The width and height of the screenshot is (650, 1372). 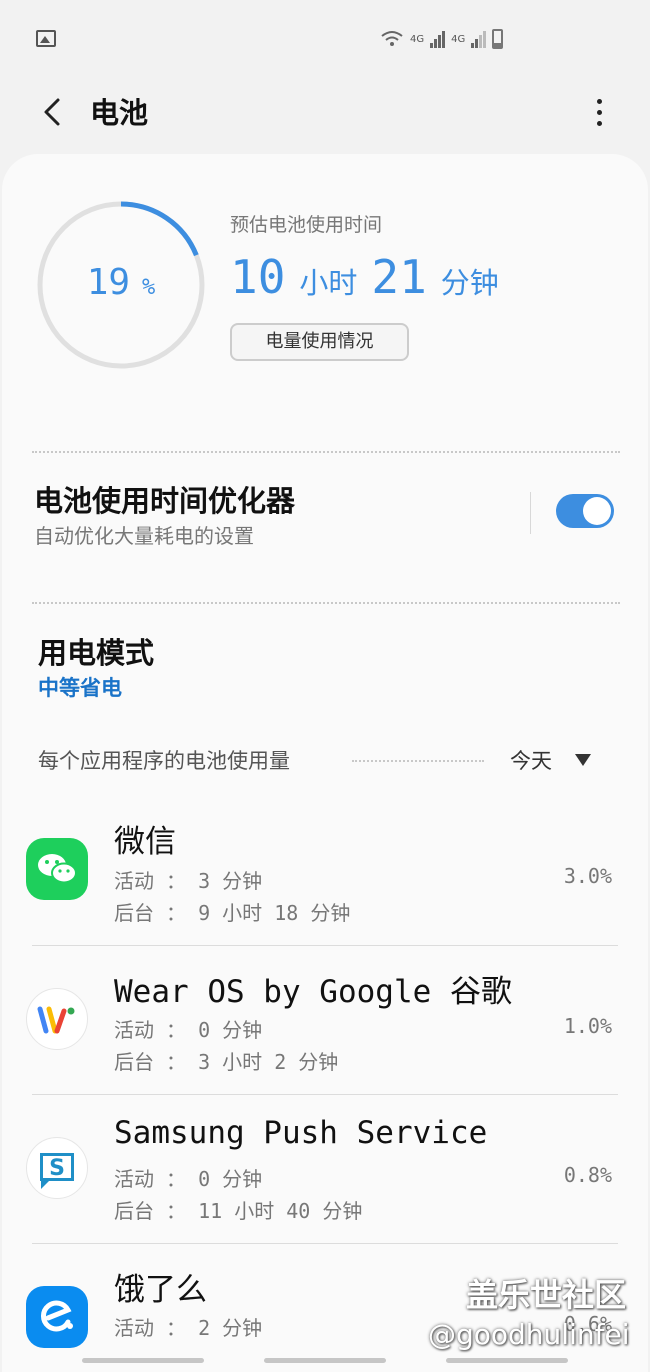 I want to click on app-row-wechat: 微信 活动 ： 3 分钟 后台 ： 9 小时 18 分钟 3.0%, so click(x=325, y=886).